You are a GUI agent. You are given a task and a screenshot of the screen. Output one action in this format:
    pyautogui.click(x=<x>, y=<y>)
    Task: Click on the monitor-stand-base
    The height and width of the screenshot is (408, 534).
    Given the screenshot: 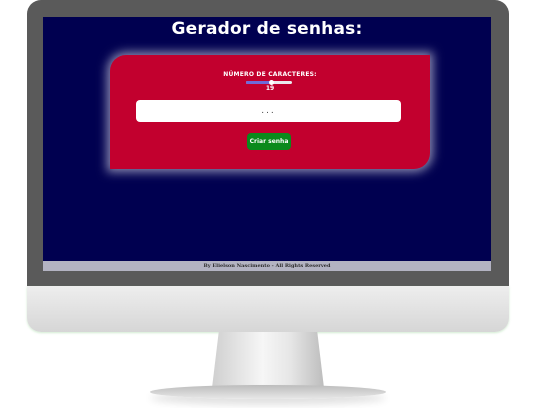 What is the action you would take?
    pyautogui.click(x=268, y=392)
    